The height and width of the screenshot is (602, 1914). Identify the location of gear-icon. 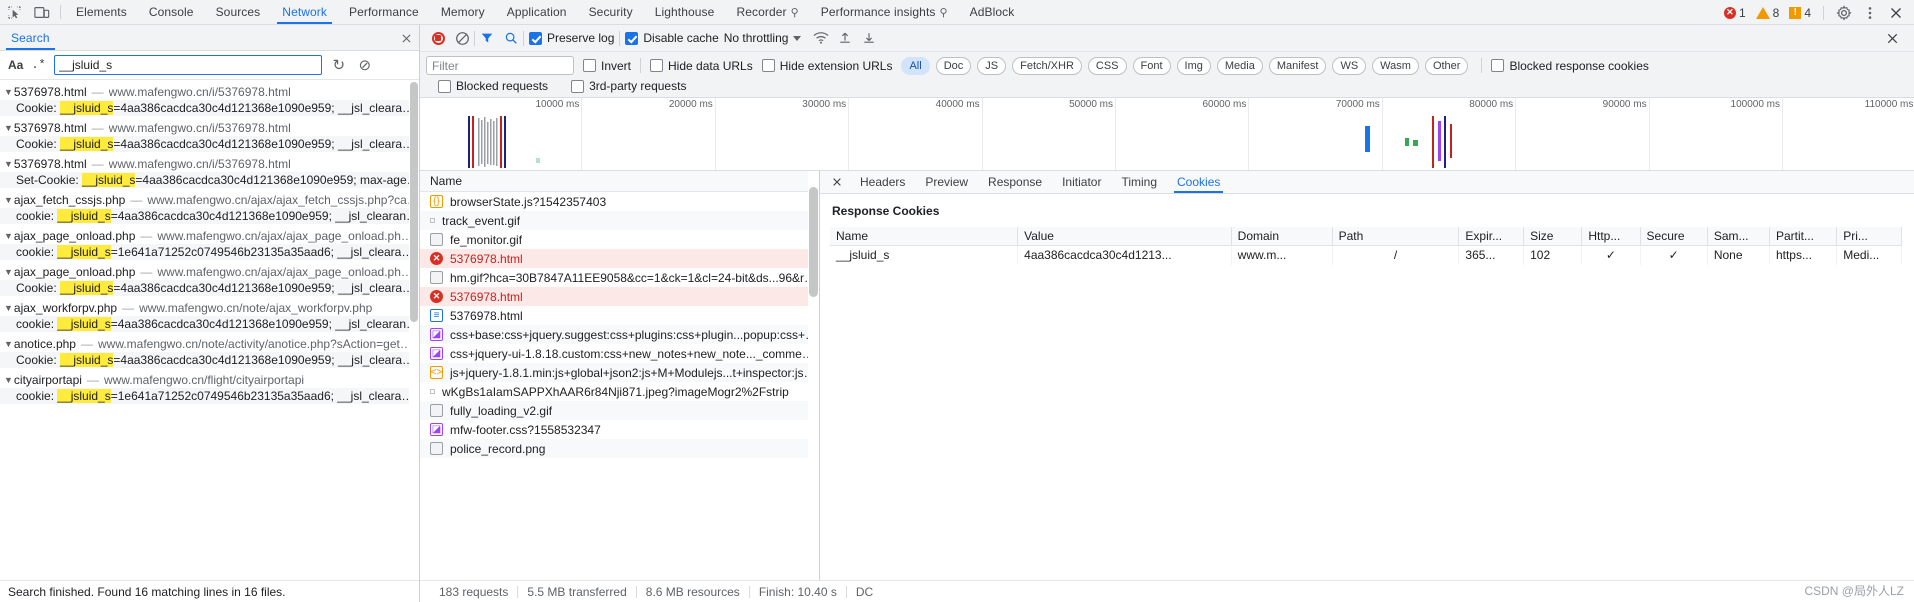
(1844, 13).